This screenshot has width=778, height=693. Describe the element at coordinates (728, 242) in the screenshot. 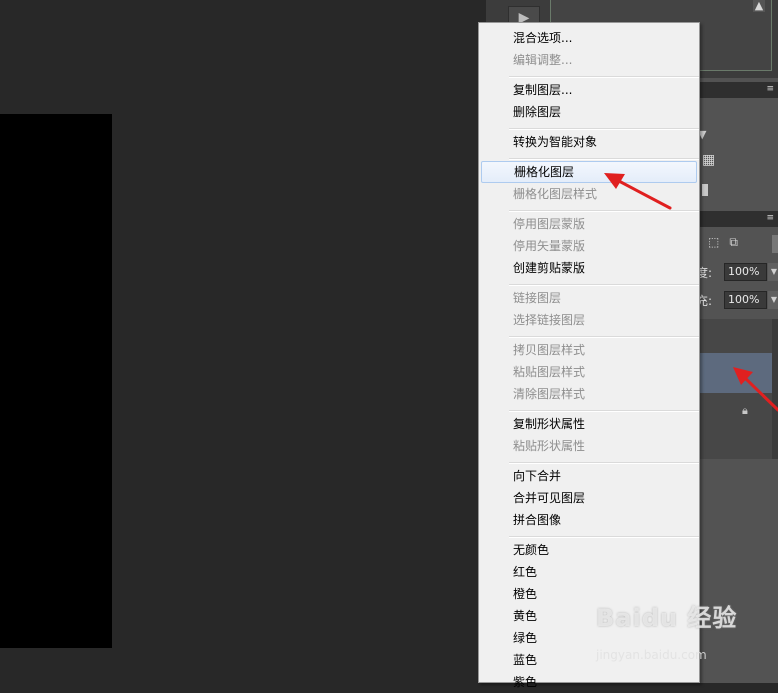

I see `layer-filter-tools: ⬚ ⧉` at that location.